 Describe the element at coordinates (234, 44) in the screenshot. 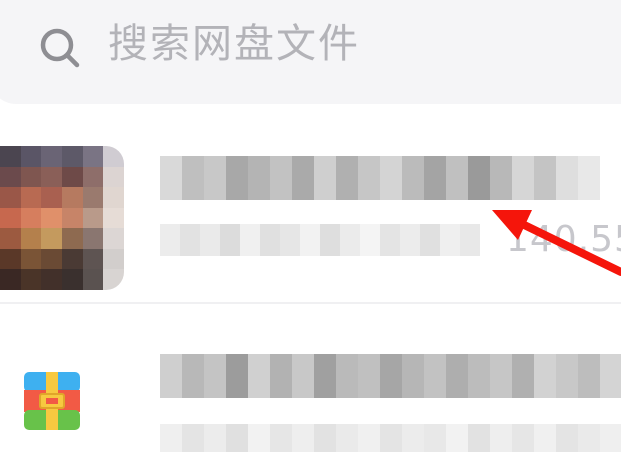

I see `search-placeholder: 搜索网盘文件` at that location.